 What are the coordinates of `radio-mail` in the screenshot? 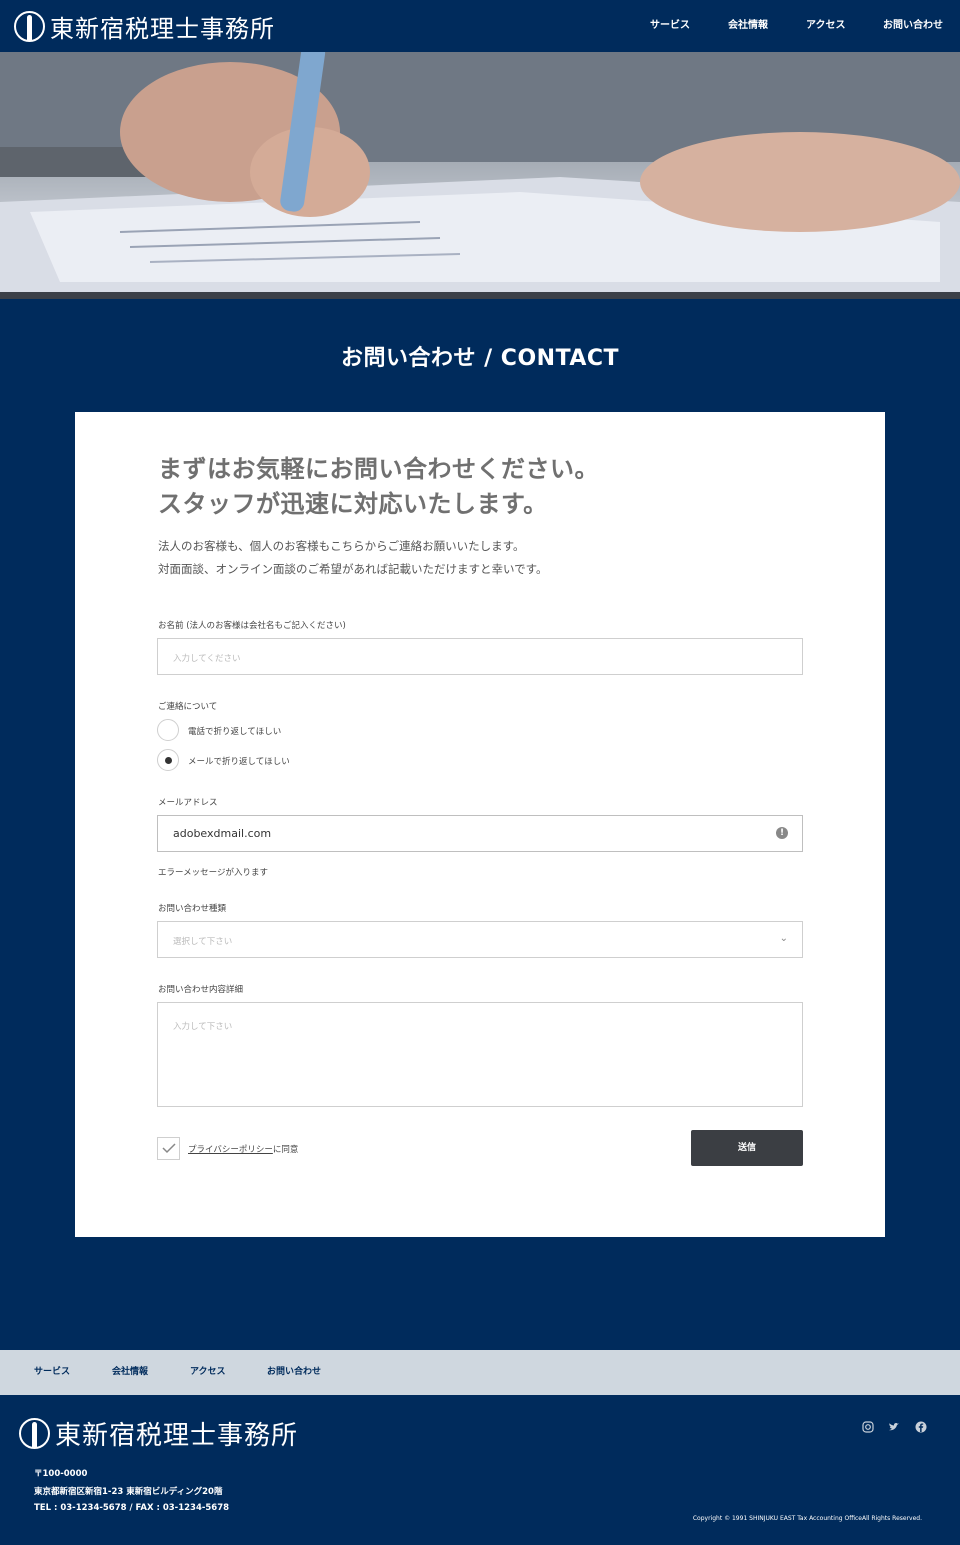 It's located at (168, 760).